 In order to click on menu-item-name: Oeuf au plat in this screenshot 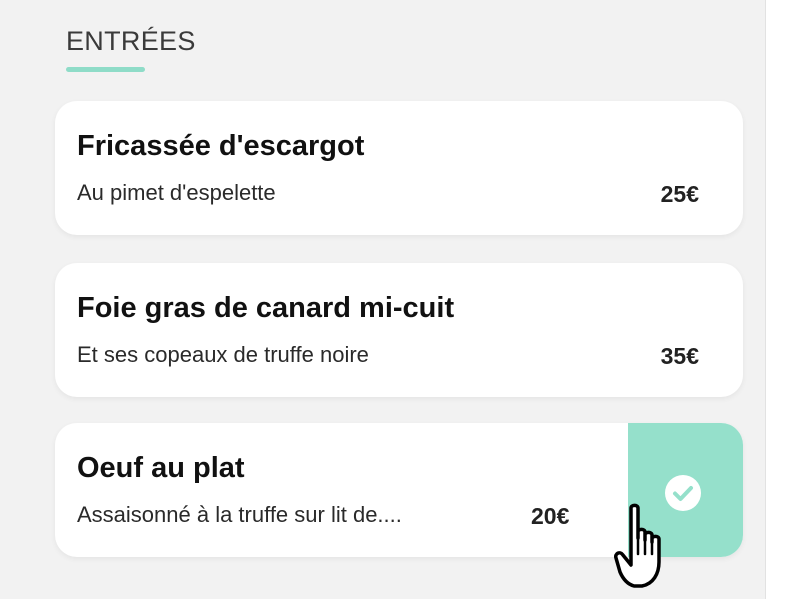, I will do `click(161, 468)`.